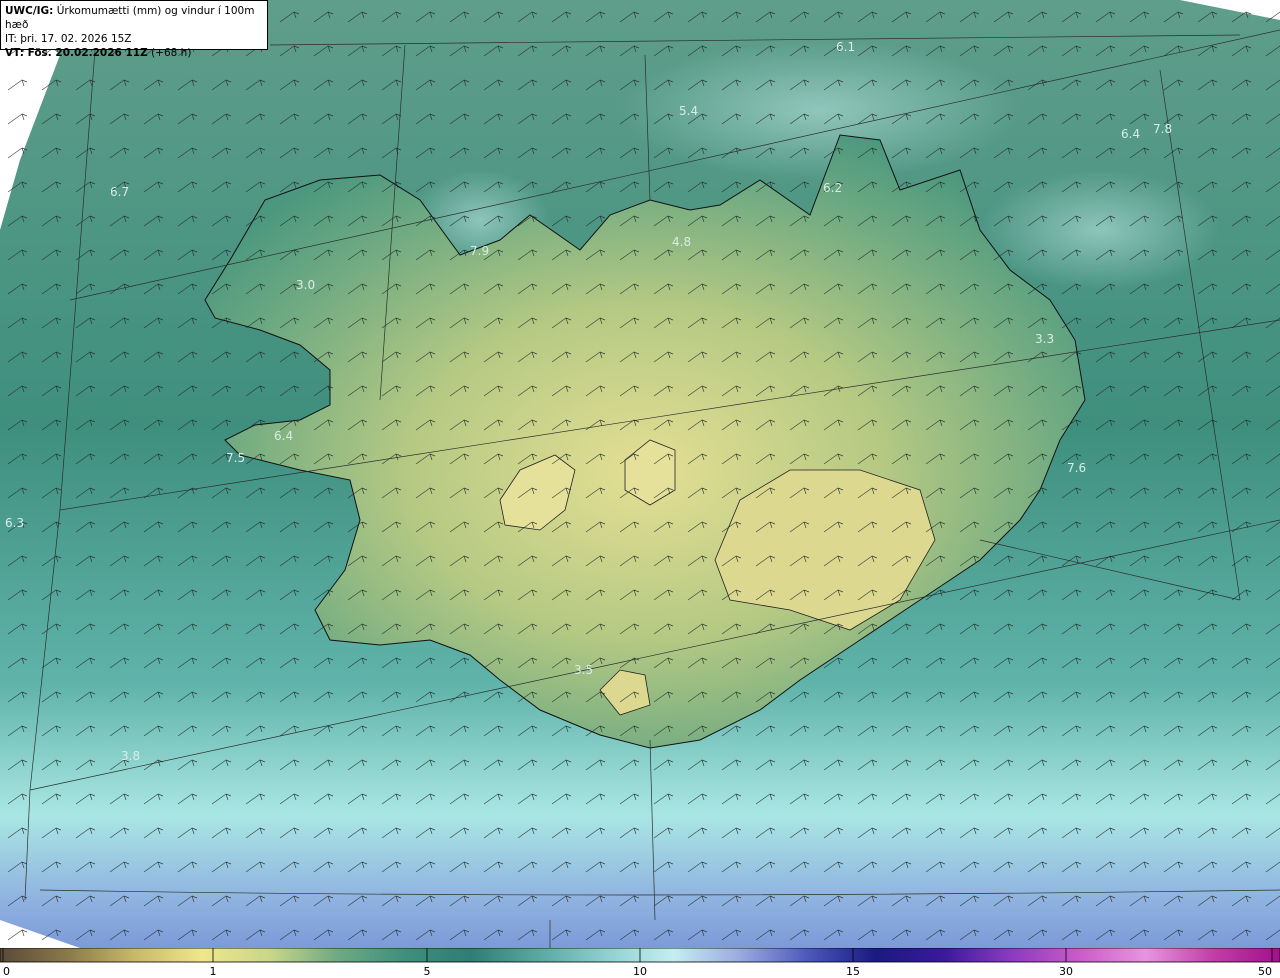 The height and width of the screenshot is (978, 1280). I want to click on scale-tick-label: 30, so click(1066, 971).